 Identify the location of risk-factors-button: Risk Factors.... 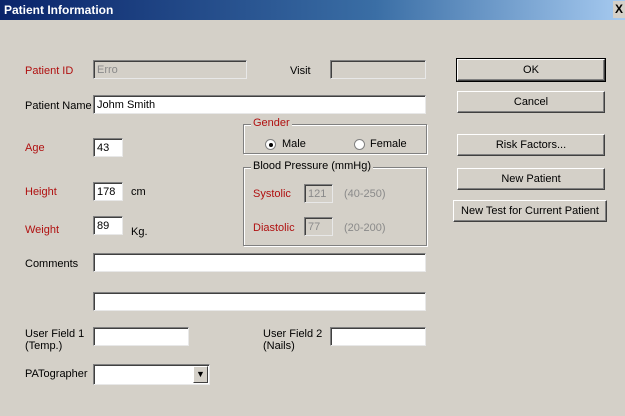
(531, 145).